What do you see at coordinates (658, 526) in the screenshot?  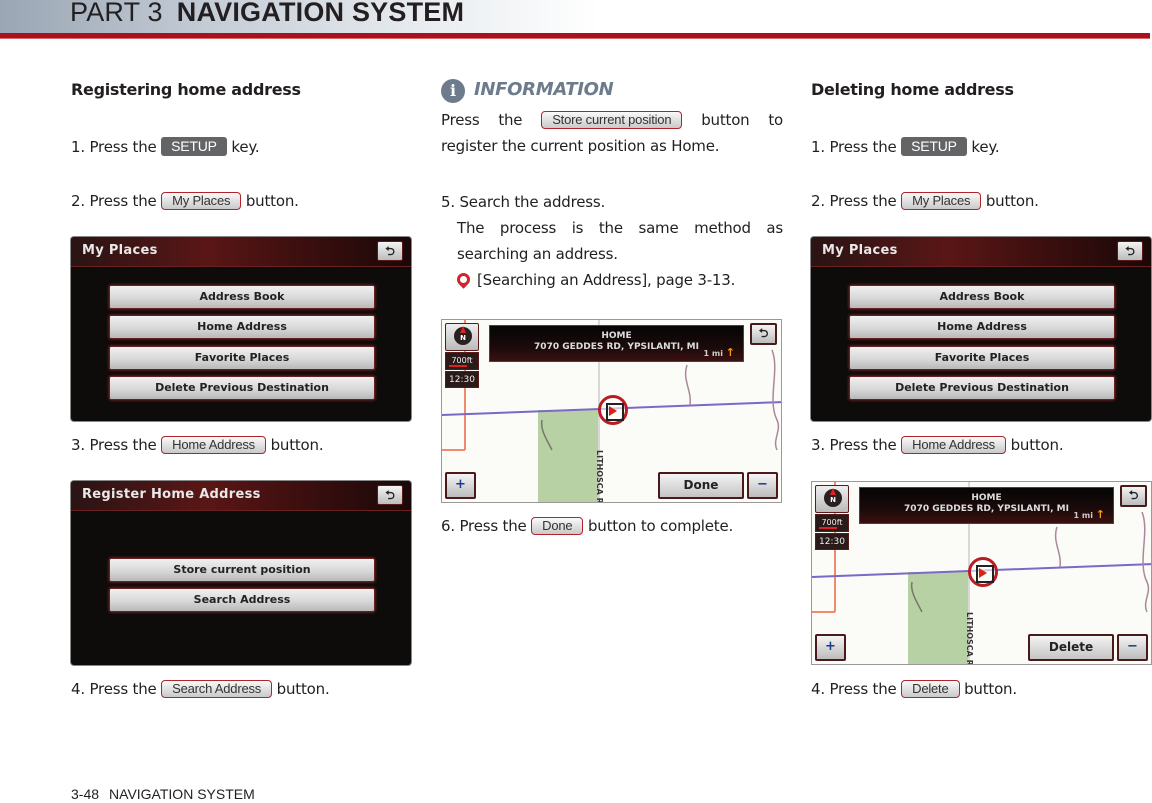 I see `step-text: button to complete.` at bounding box center [658, 526].